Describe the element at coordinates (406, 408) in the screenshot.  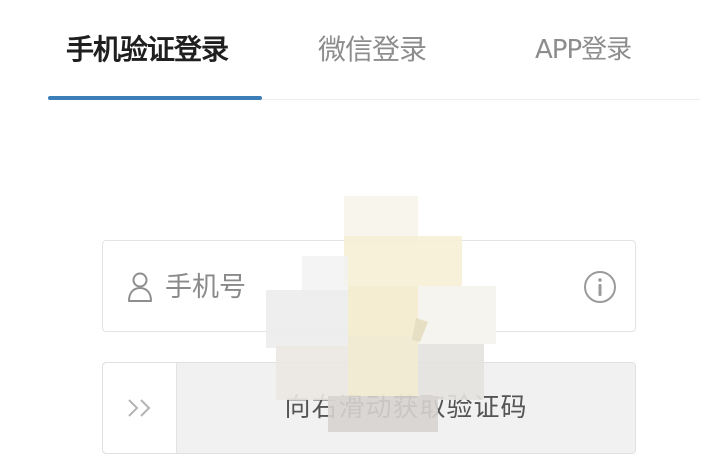
I see `slider-label: 向右滑动获取验证码` at that location.